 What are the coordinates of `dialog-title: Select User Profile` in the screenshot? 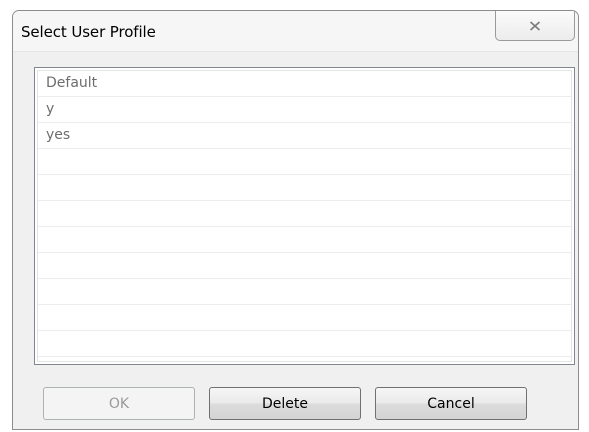 It's located at (88, 32).